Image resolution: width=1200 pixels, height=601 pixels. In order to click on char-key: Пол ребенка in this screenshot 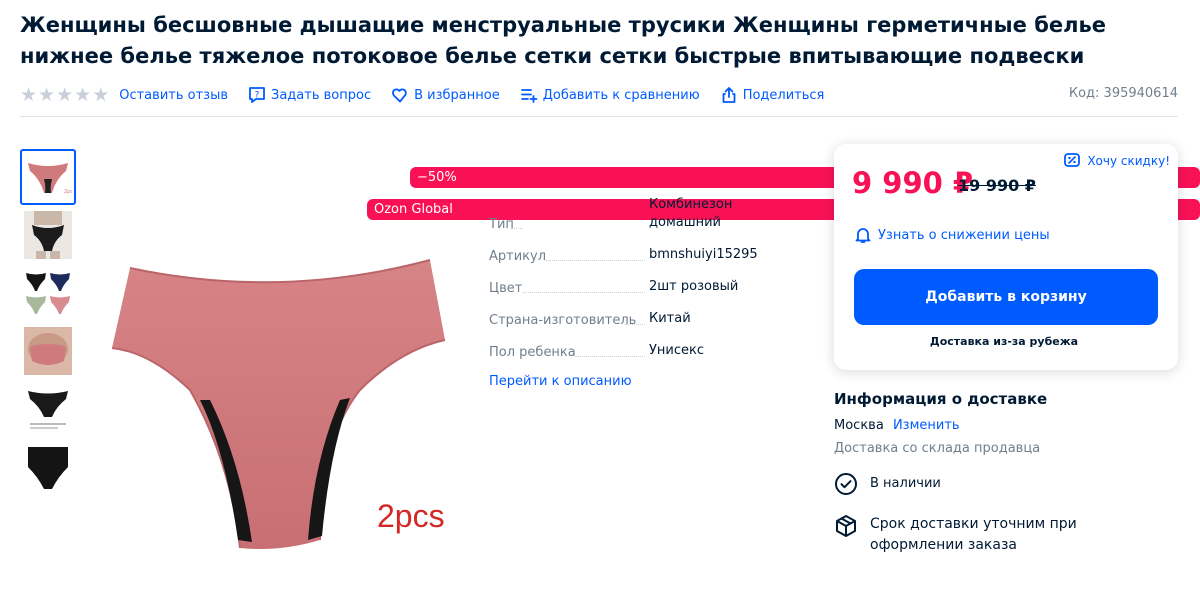, I will do `click(569, 352)`.